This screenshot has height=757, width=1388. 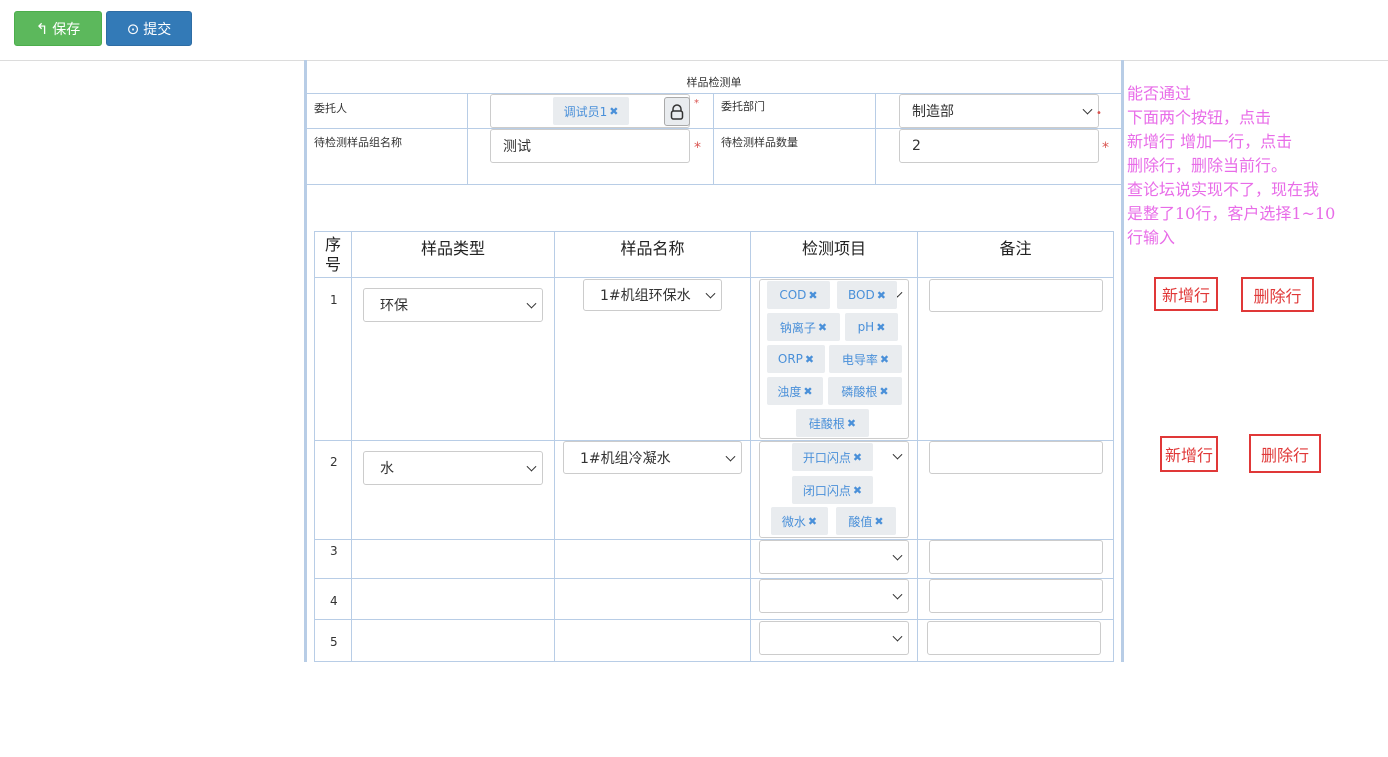 I want to click on lock-icon, so click(x=677, y=111).